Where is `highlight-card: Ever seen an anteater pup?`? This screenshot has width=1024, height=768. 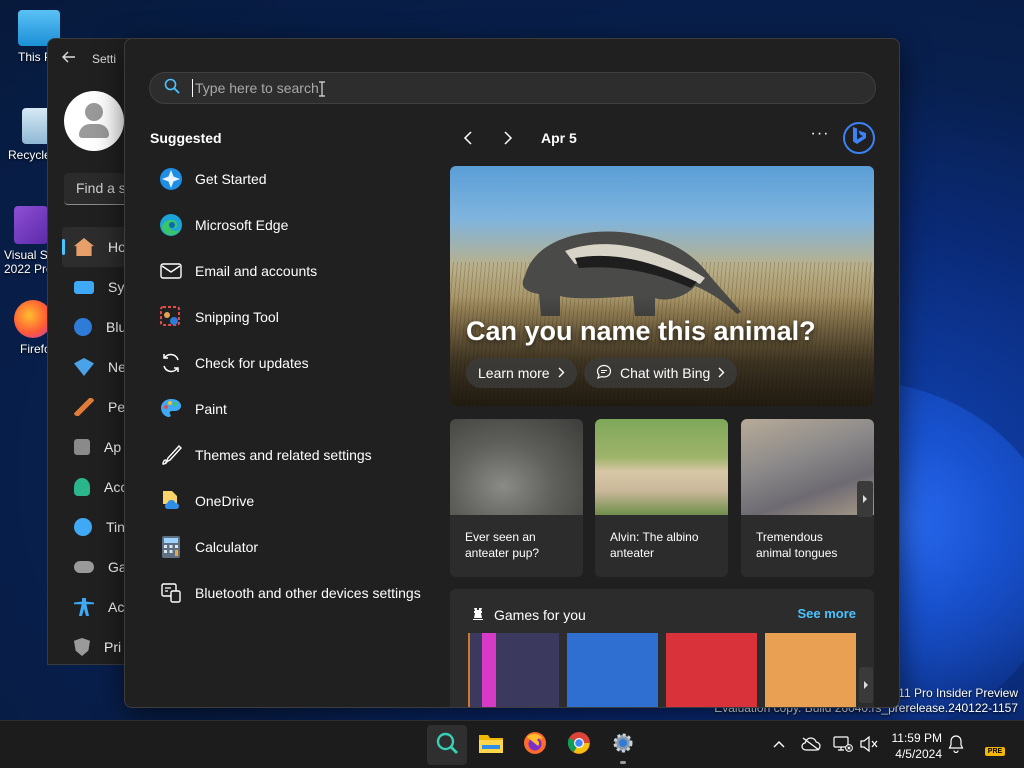 highlight-card: Ever seen an anteater pup? is located at coordinates (516, 498).